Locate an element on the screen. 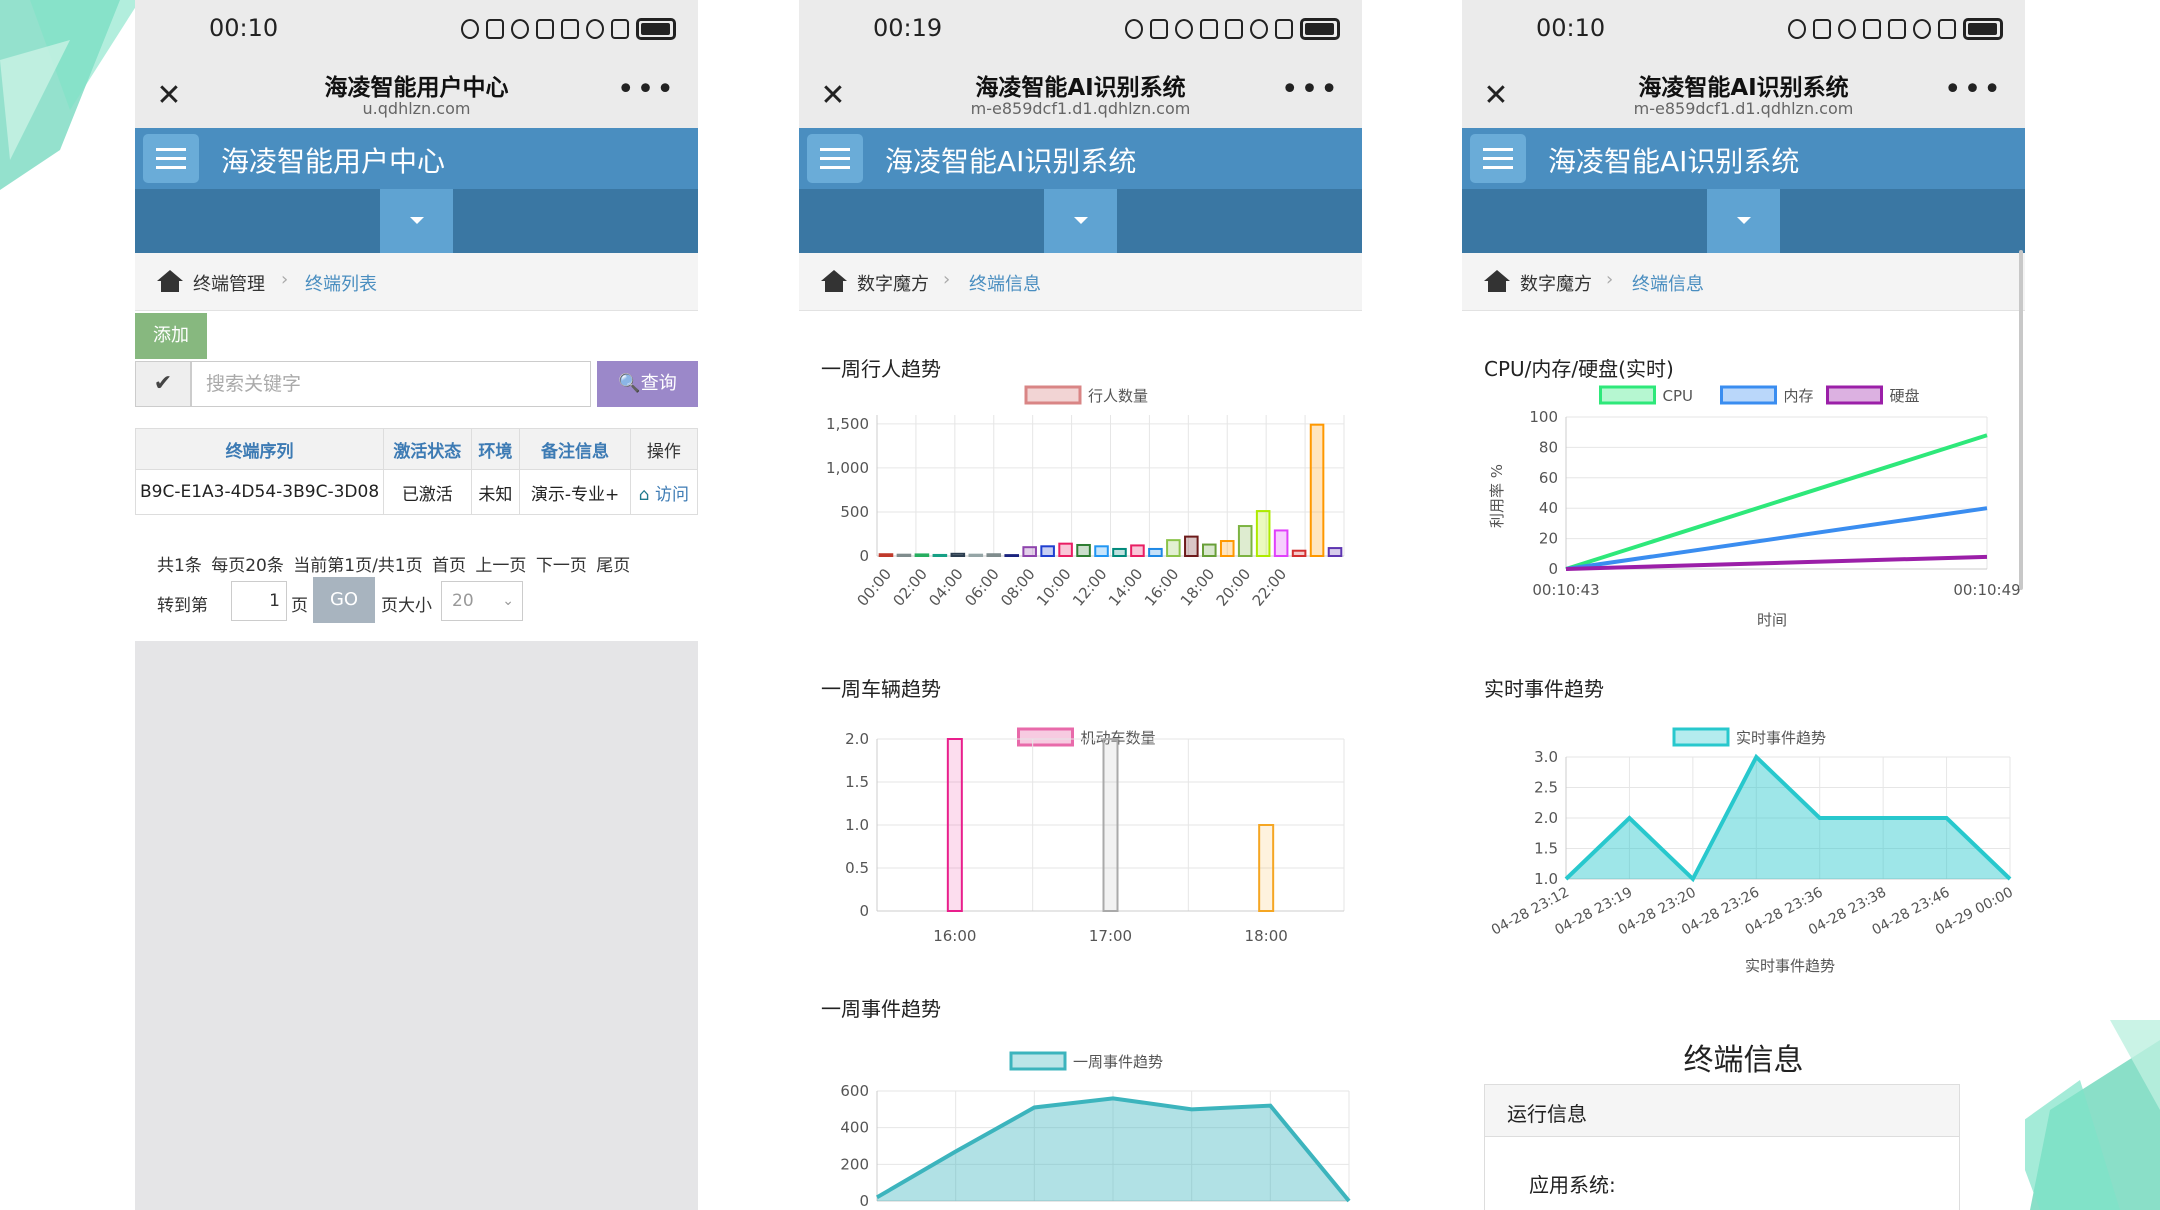 The height and width of the screenshot is (1210, 2160). breadcrumb: 数字魔方 › 终端信息 is located at coordinates (1743, 282).